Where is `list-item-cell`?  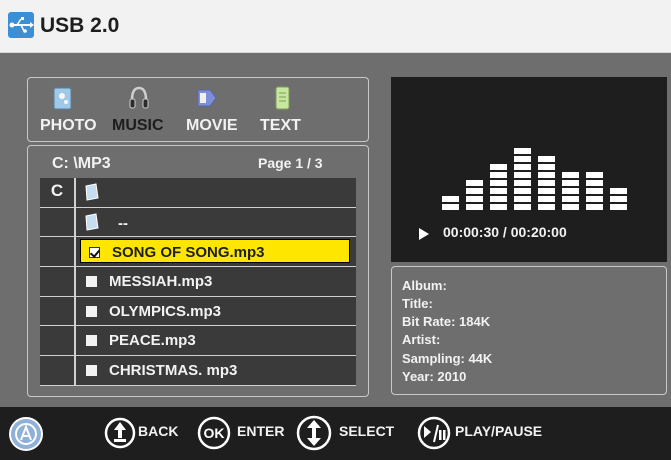
list-item-cell is located at coordinates (217, 192).